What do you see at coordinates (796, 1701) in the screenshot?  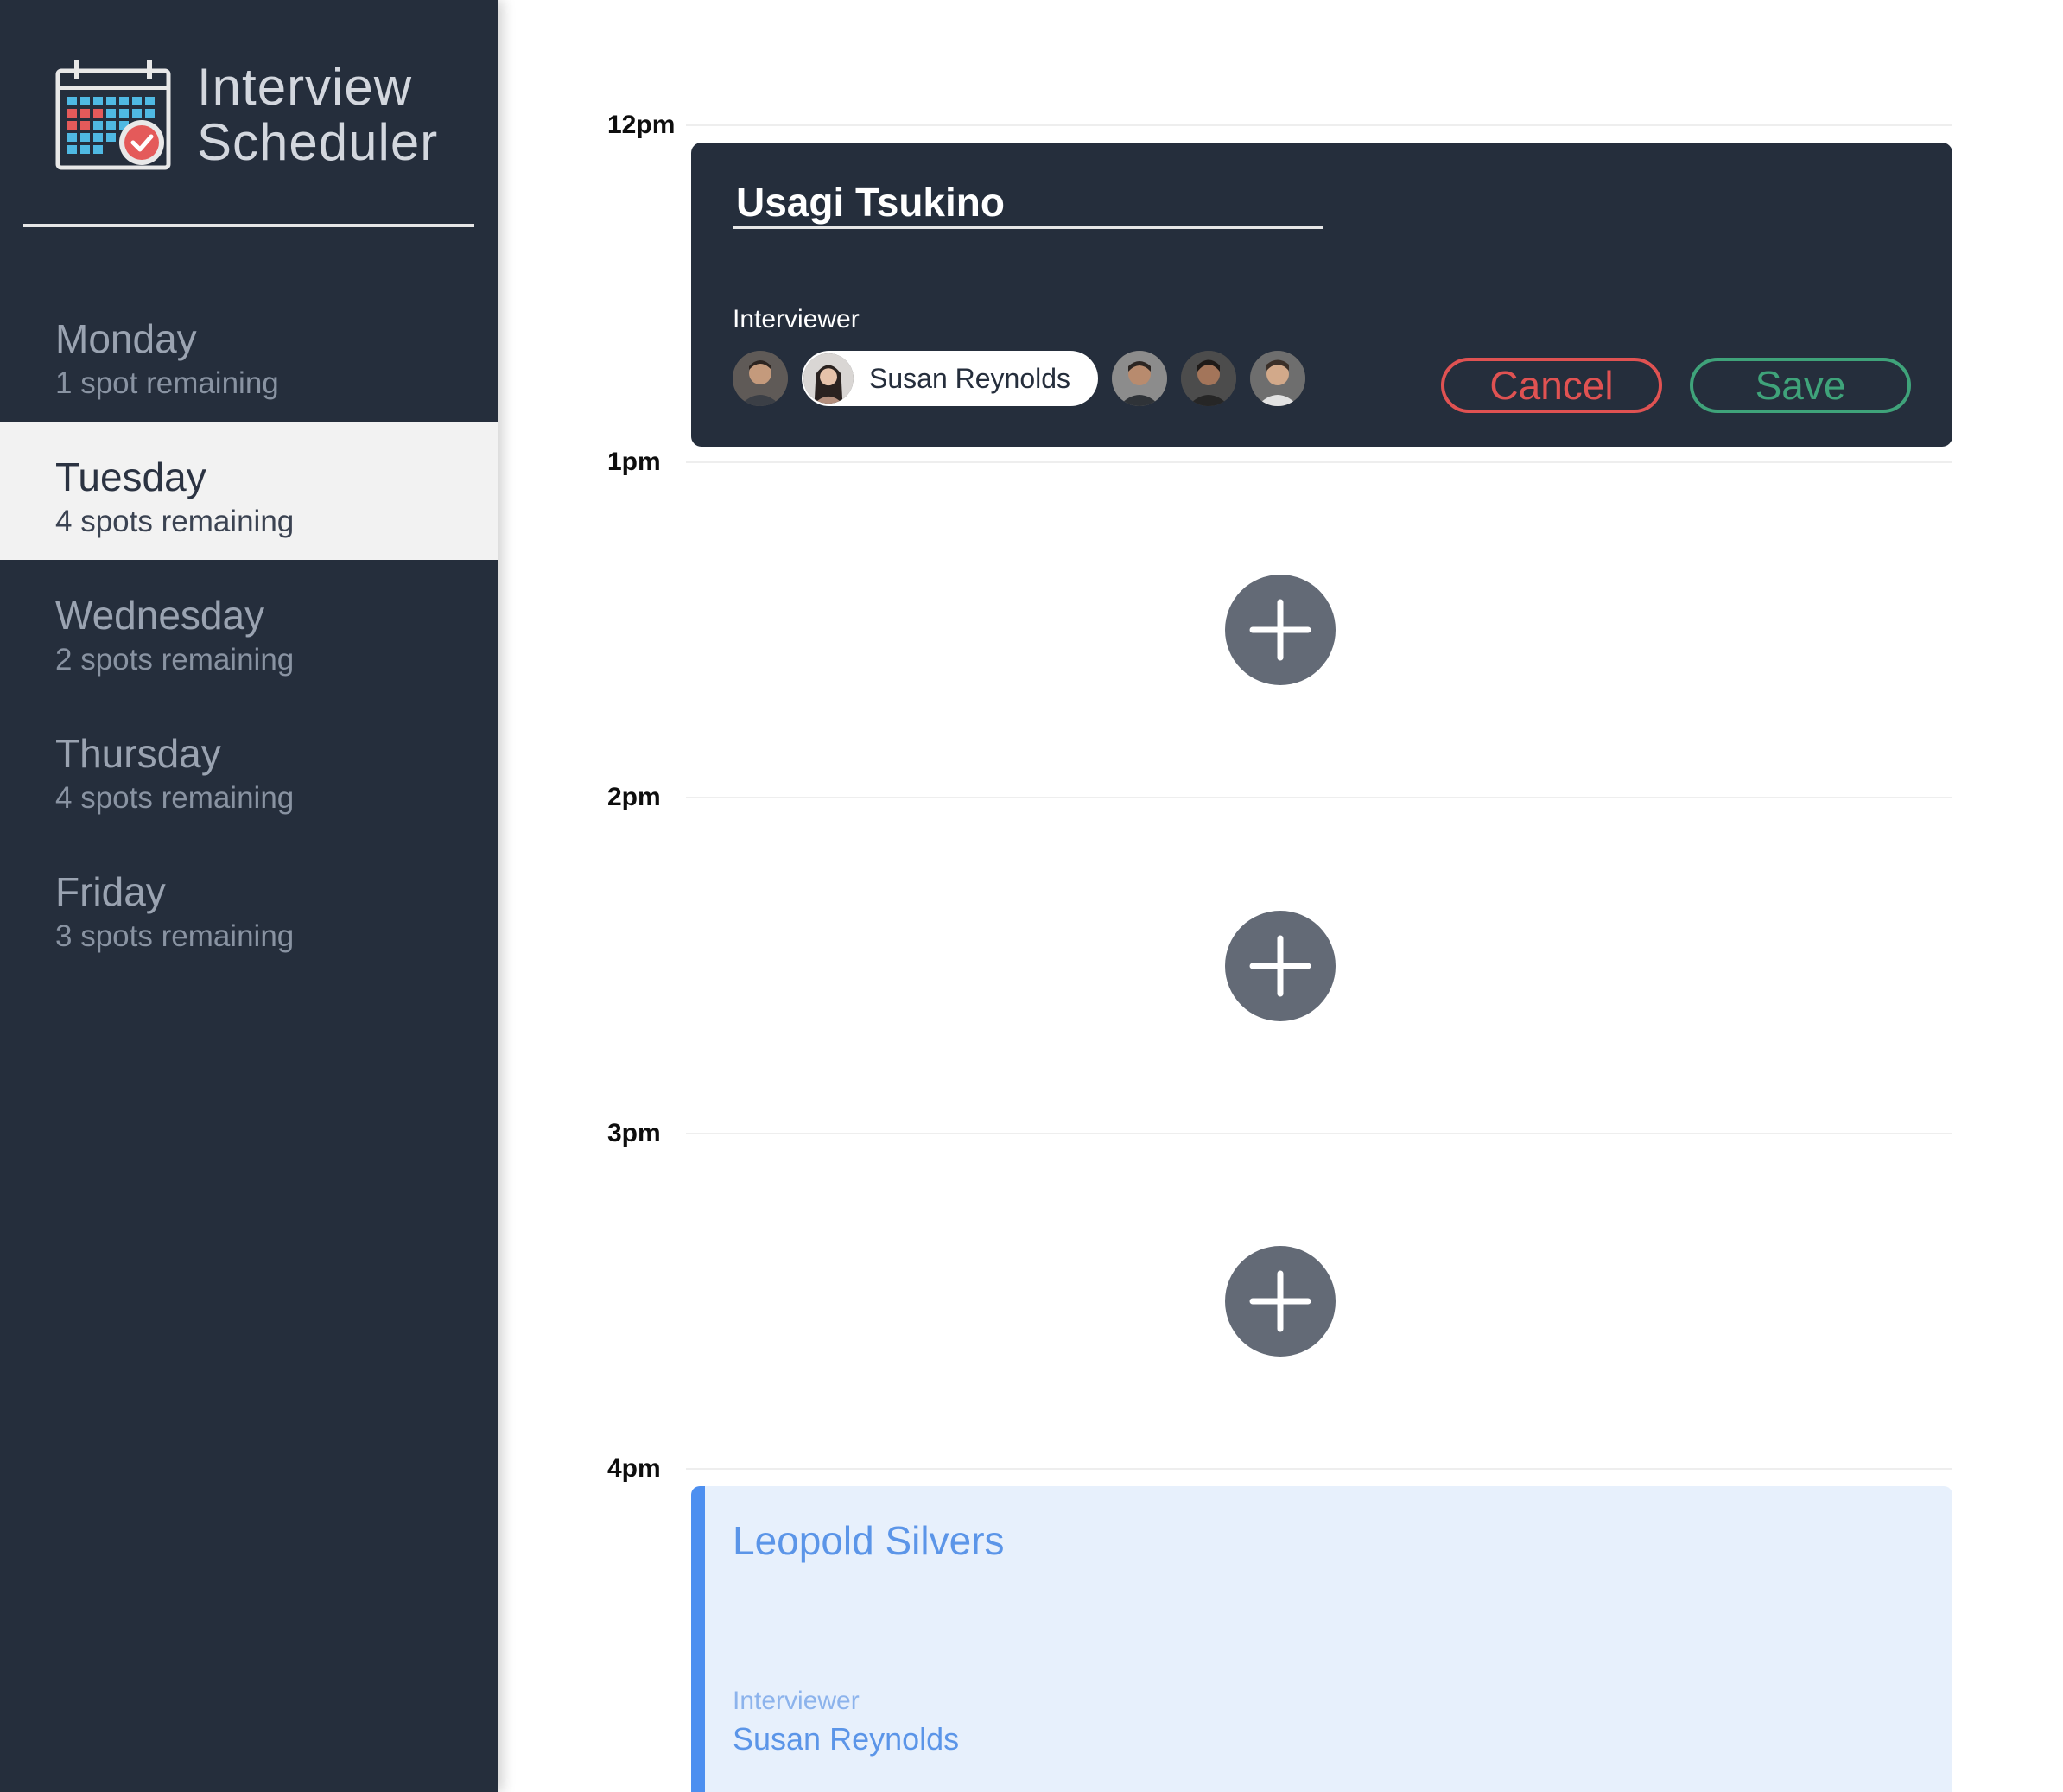 I see `appointment-interviewer-label: Interviewer` at bounding box center [796, 1701].